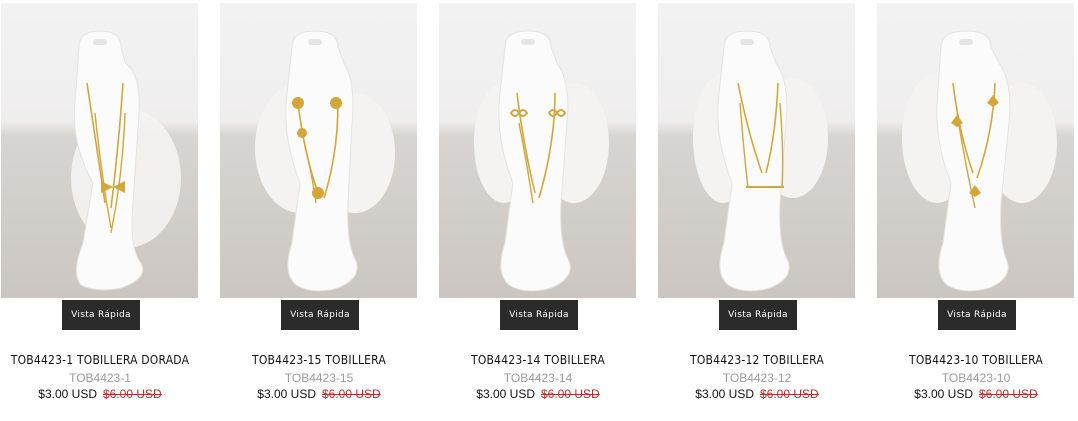 This screenshot has width=1078, height=421. What do you see at coordinates (100, 378) in the screenshot?
I see `product-sku: TOB4423-1` at bounding box center [100, 378].